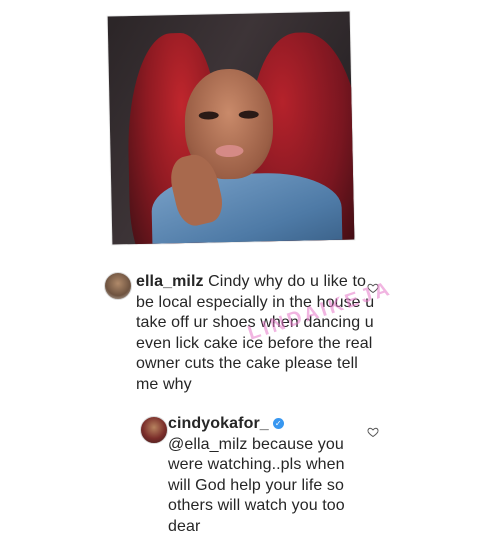 This screenshot has width=492, height=537. Describe the element at coordinates (278, 423) in the screenshot. I see `verified-badge-icon: ✓` at that location.